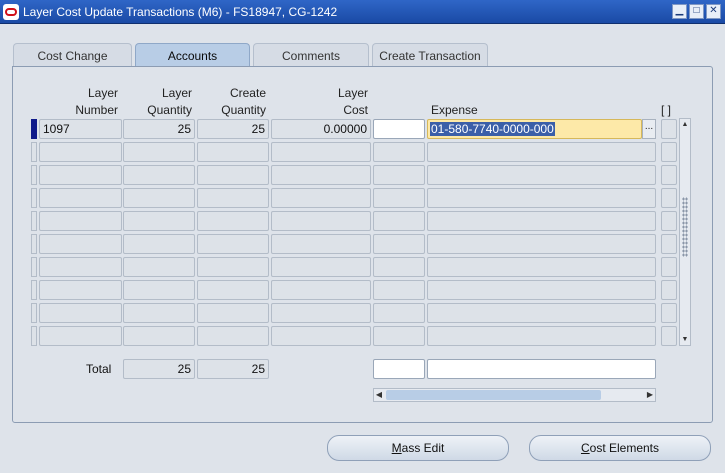 The image size is (725, 473). What do you see at coordinates (493, 395) in the screenshot?
I see `horizontal-scroll-thumb` at bounding box center [493, 395].